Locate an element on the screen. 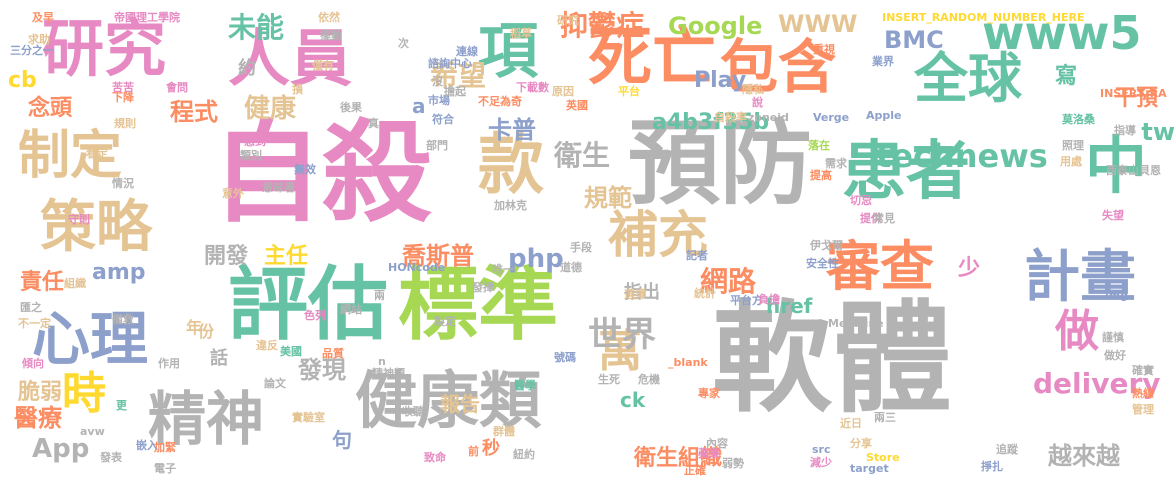 The height and width of the screenshot is (482, 1175). cloud-word: 熱線 is located at coordinates (1143, 393).